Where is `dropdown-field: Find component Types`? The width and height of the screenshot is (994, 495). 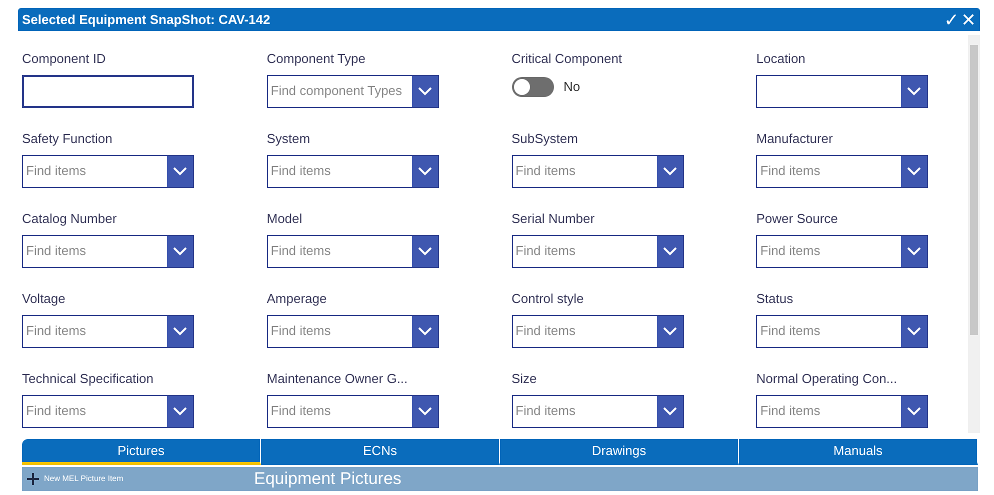 dropdown-field: Find component Types is located at coordinates (352, 91).